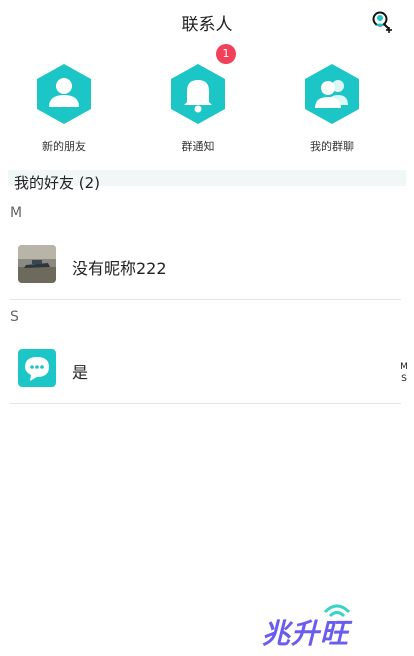  What do you see at coordinates (16, 213) in the screenshot?
I see `group-letter-m: M` at bounding box center [16, 213].